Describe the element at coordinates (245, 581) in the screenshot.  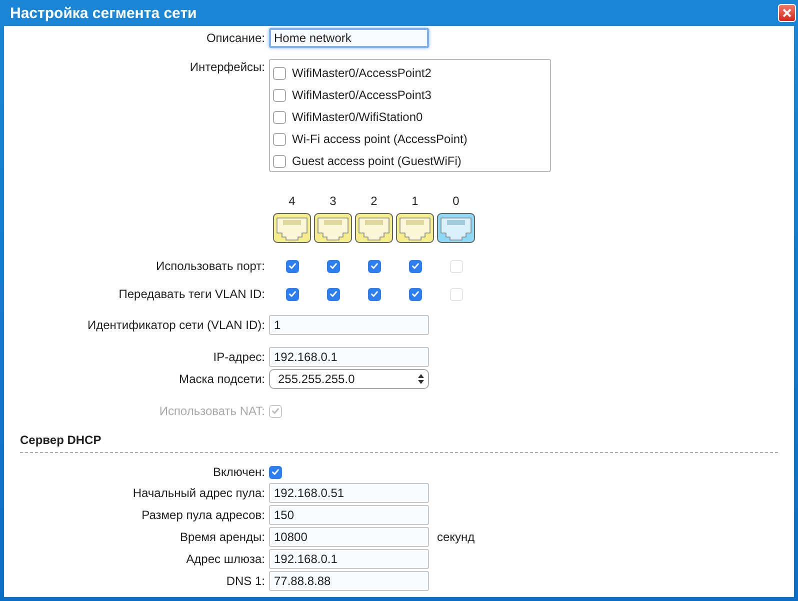
I see `field-label: DNS 1:` at that location.